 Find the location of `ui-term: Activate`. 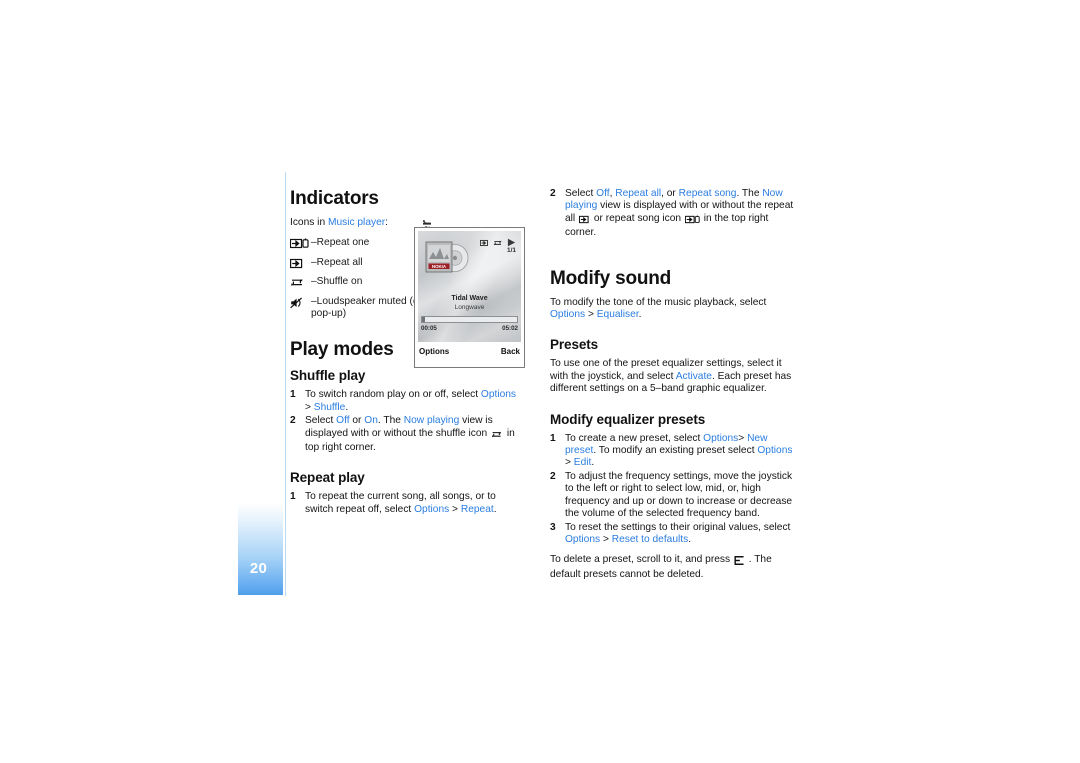

ui-term: Activate is located at coordinates (693, 376).